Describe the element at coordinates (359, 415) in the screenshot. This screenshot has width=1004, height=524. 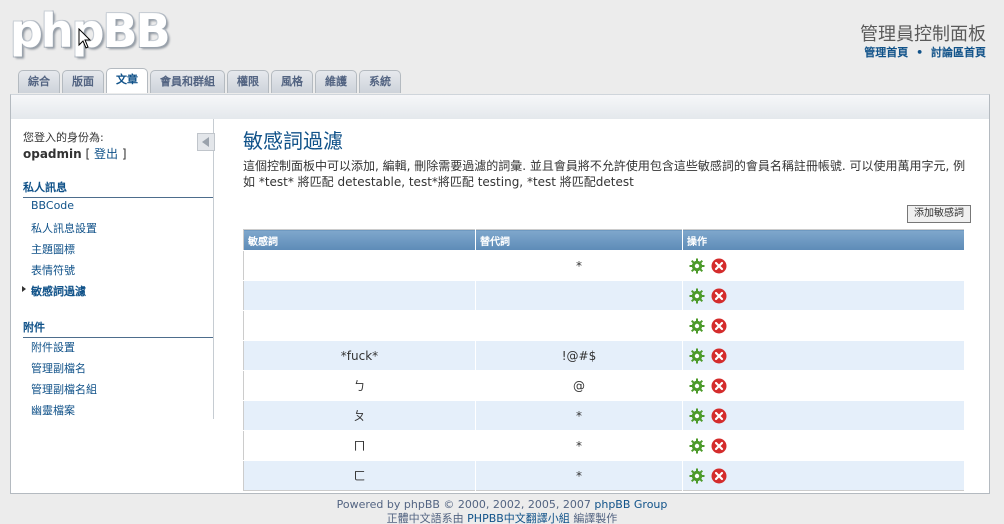
I see `censor-word-cell: ㄆ` at that location.